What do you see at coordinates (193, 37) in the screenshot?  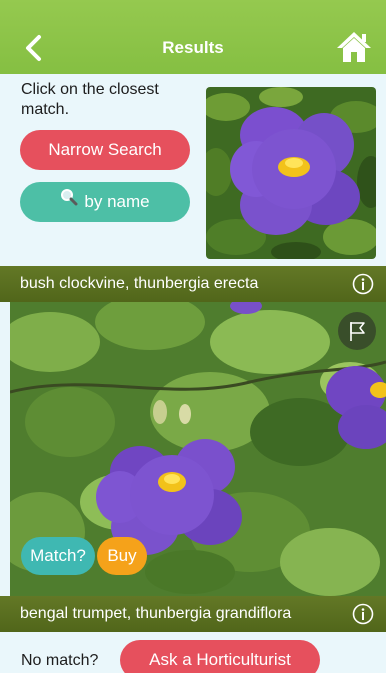 I see `header-bar: Results` at bounding box center [193, 37].